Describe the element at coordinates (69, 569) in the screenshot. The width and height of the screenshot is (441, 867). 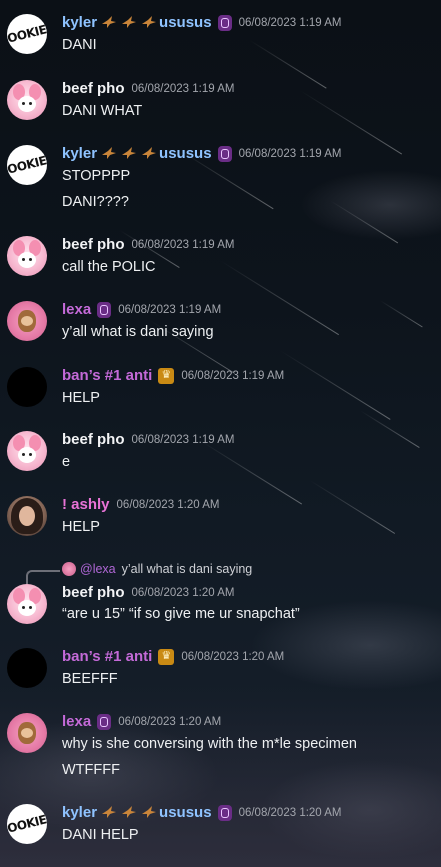
I see `reply-avatar` at that location.